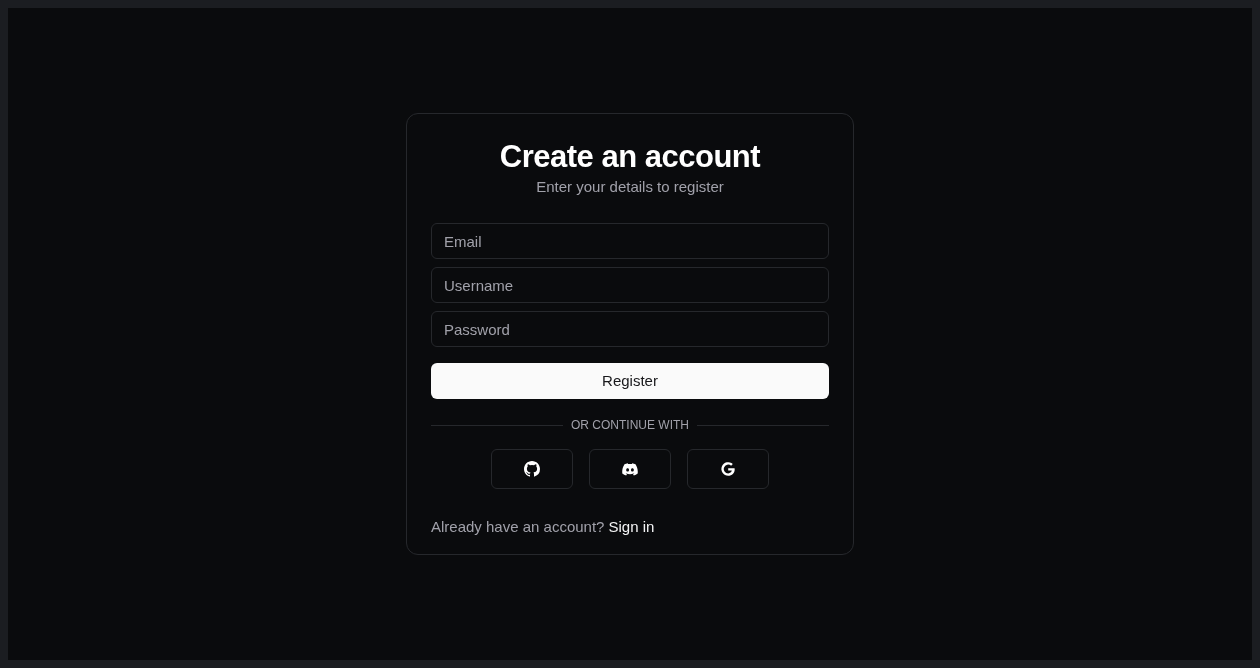 The width and height of the screenshot is (1260, 668). I want to click on google-icon, so click(728, 469).